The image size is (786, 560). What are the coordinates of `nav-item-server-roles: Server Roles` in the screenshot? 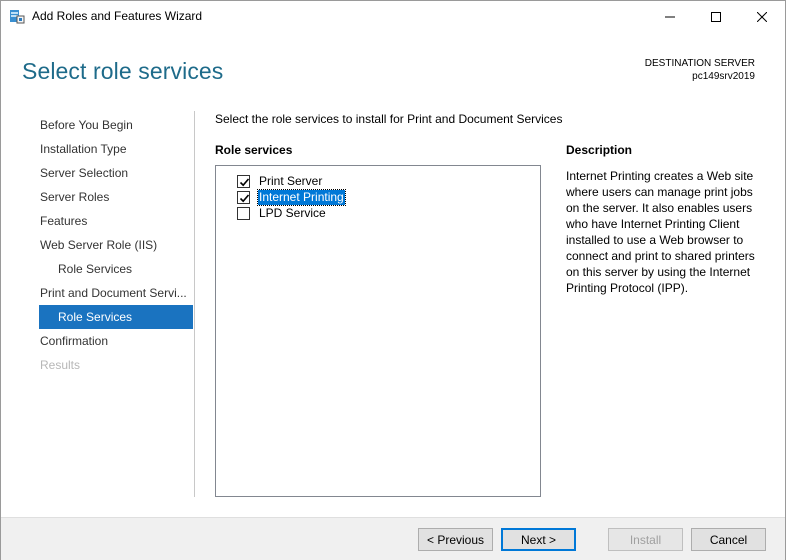 It's located at (116, 197).